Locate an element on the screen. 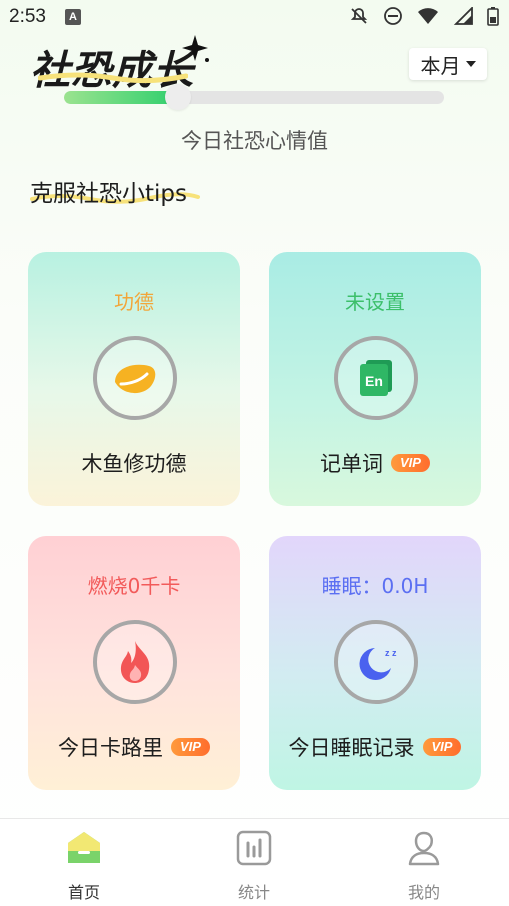 This screenshot has height=906, width=509. card-status: 燃烧0千卡 is located at coordinates (134, 586).